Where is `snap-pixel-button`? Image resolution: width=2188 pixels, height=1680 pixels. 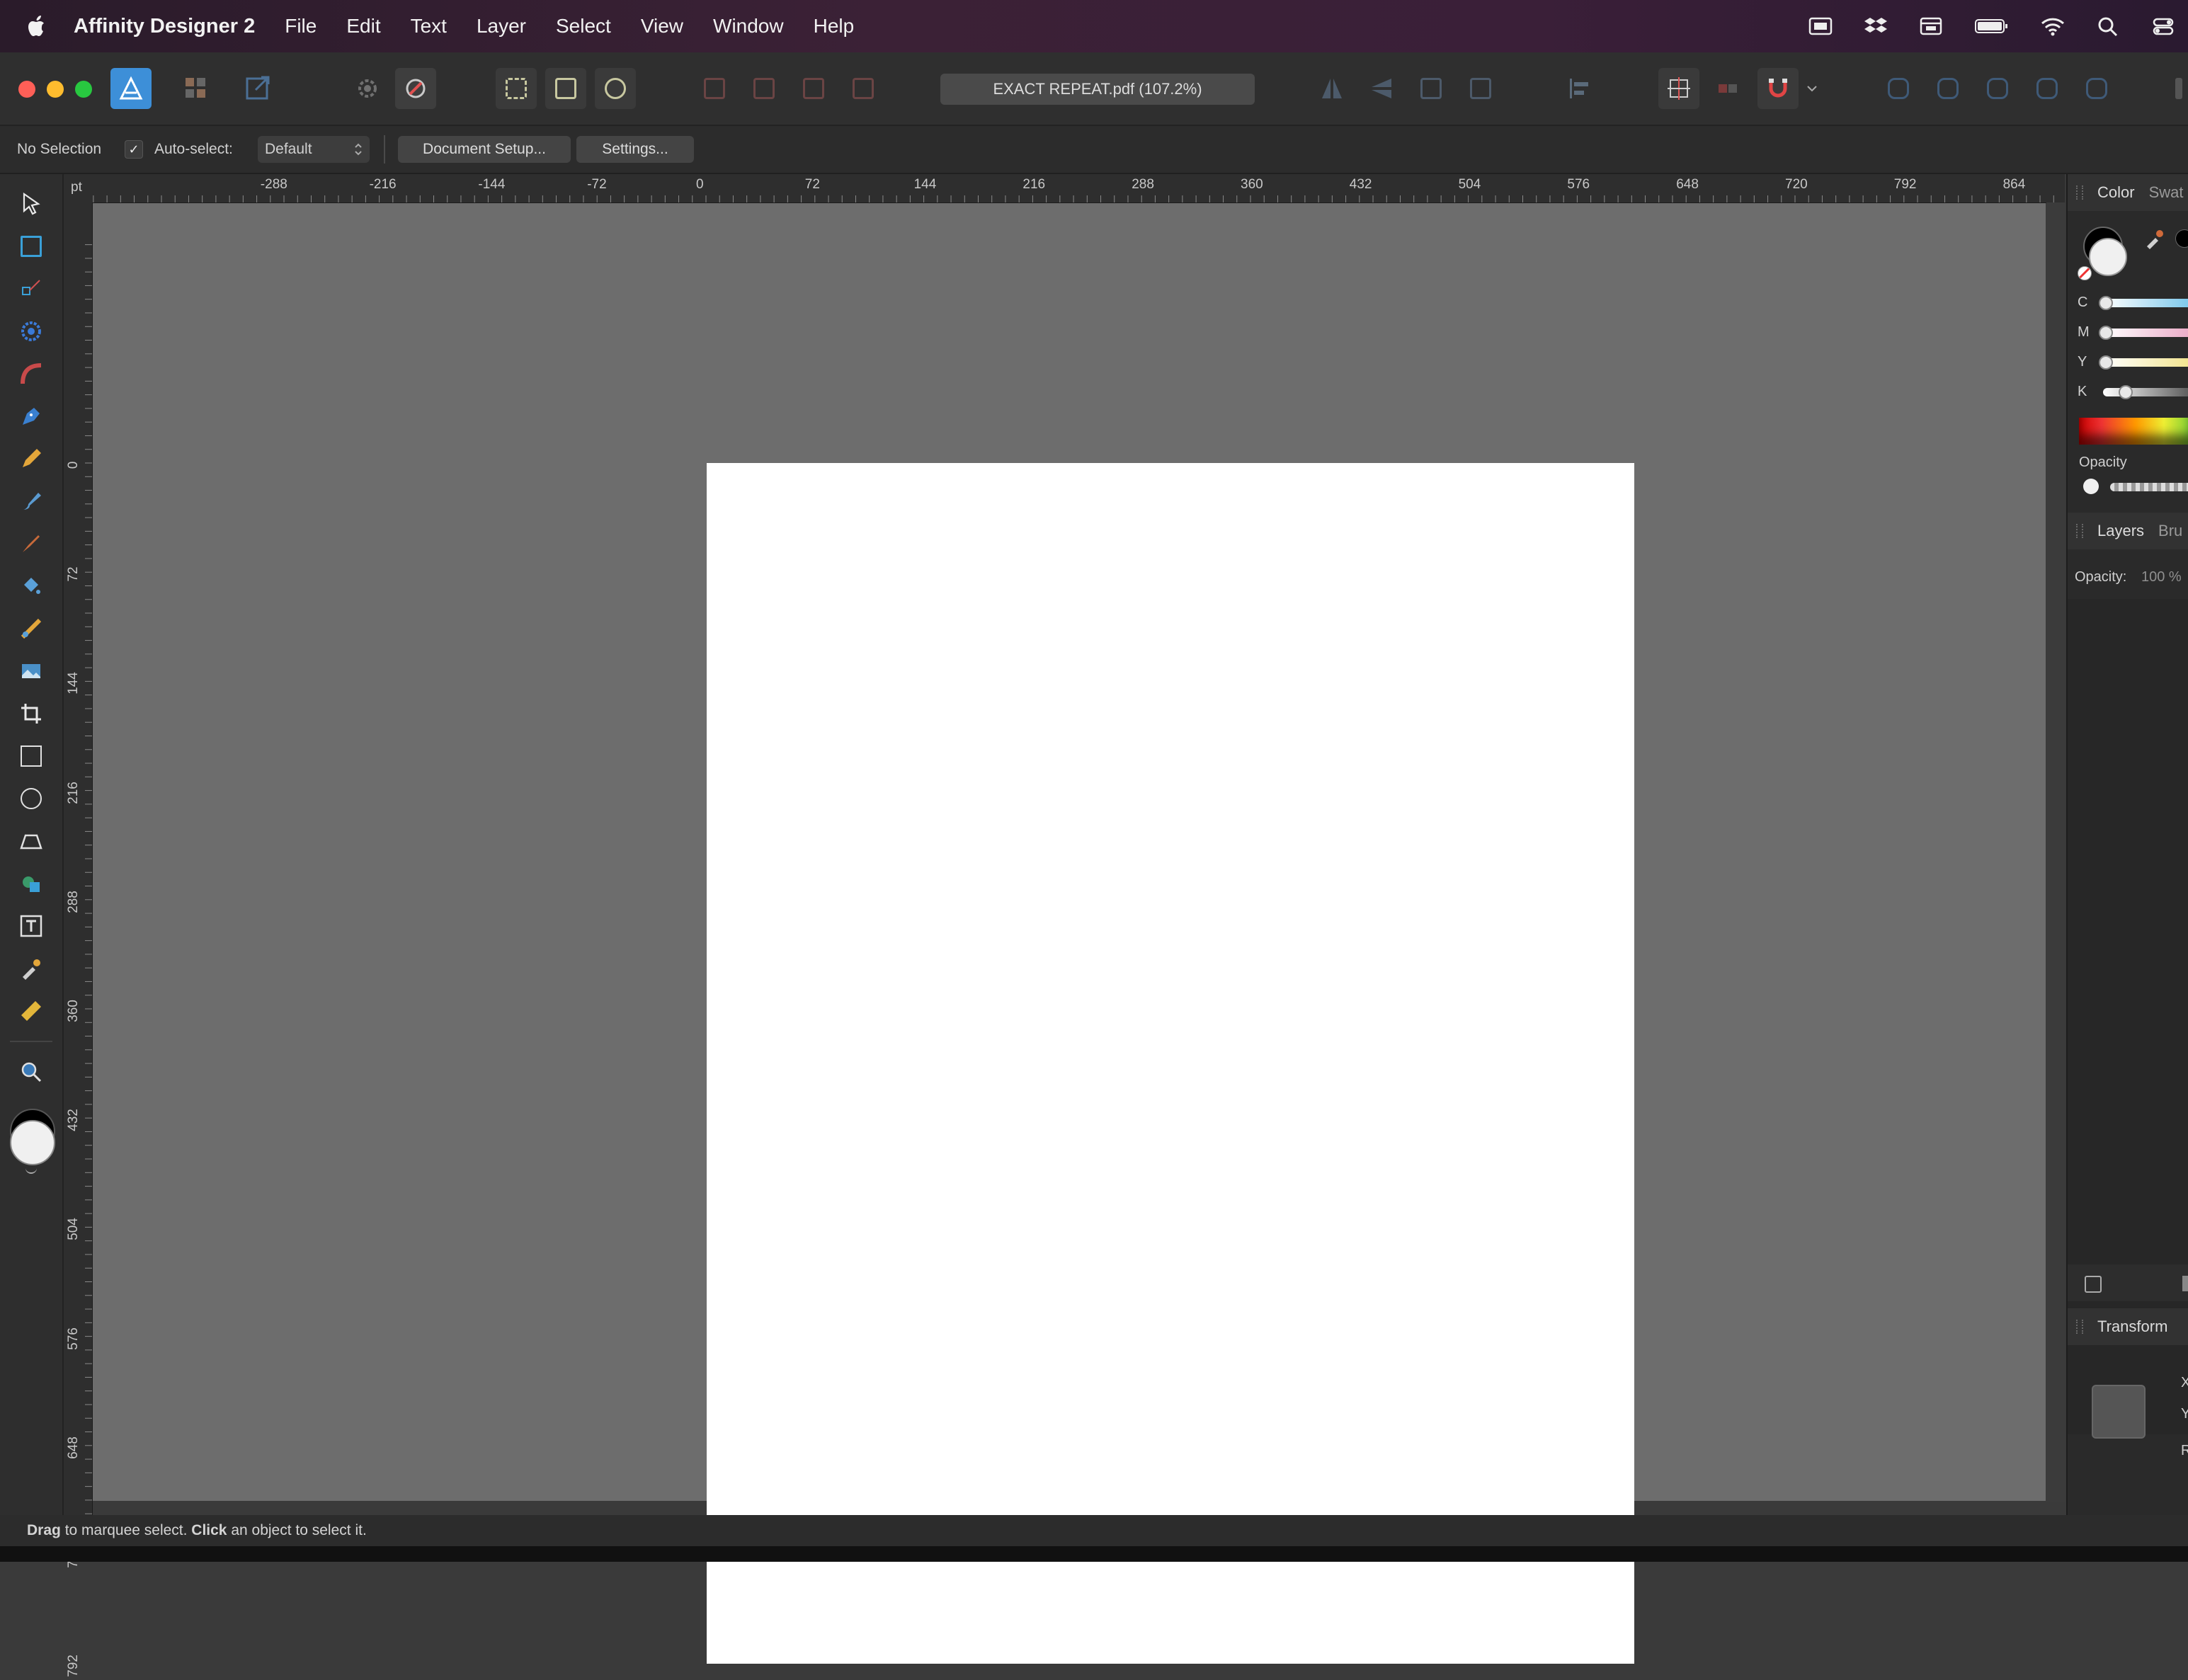 snap-pixel-button is located at coordinates (1729, 88).